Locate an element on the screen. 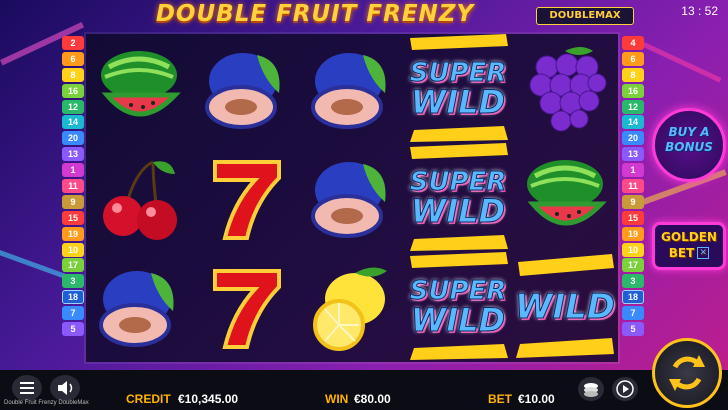 The image size is (728, 410). lemon-icon is located at coordinates (351, 306).